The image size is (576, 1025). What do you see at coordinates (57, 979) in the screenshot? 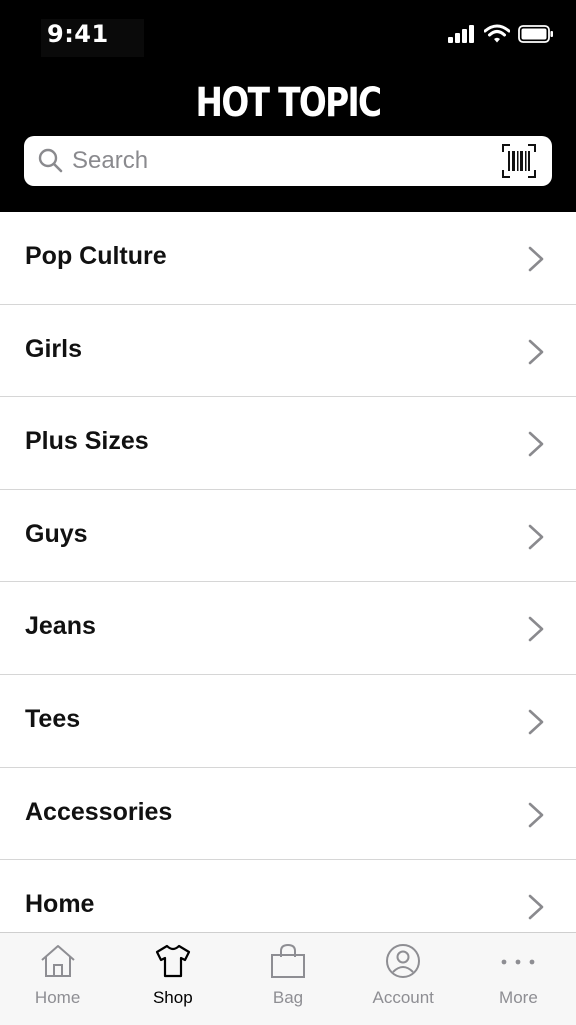
I see `tab-home: Home` at bounding box center [57, 979].